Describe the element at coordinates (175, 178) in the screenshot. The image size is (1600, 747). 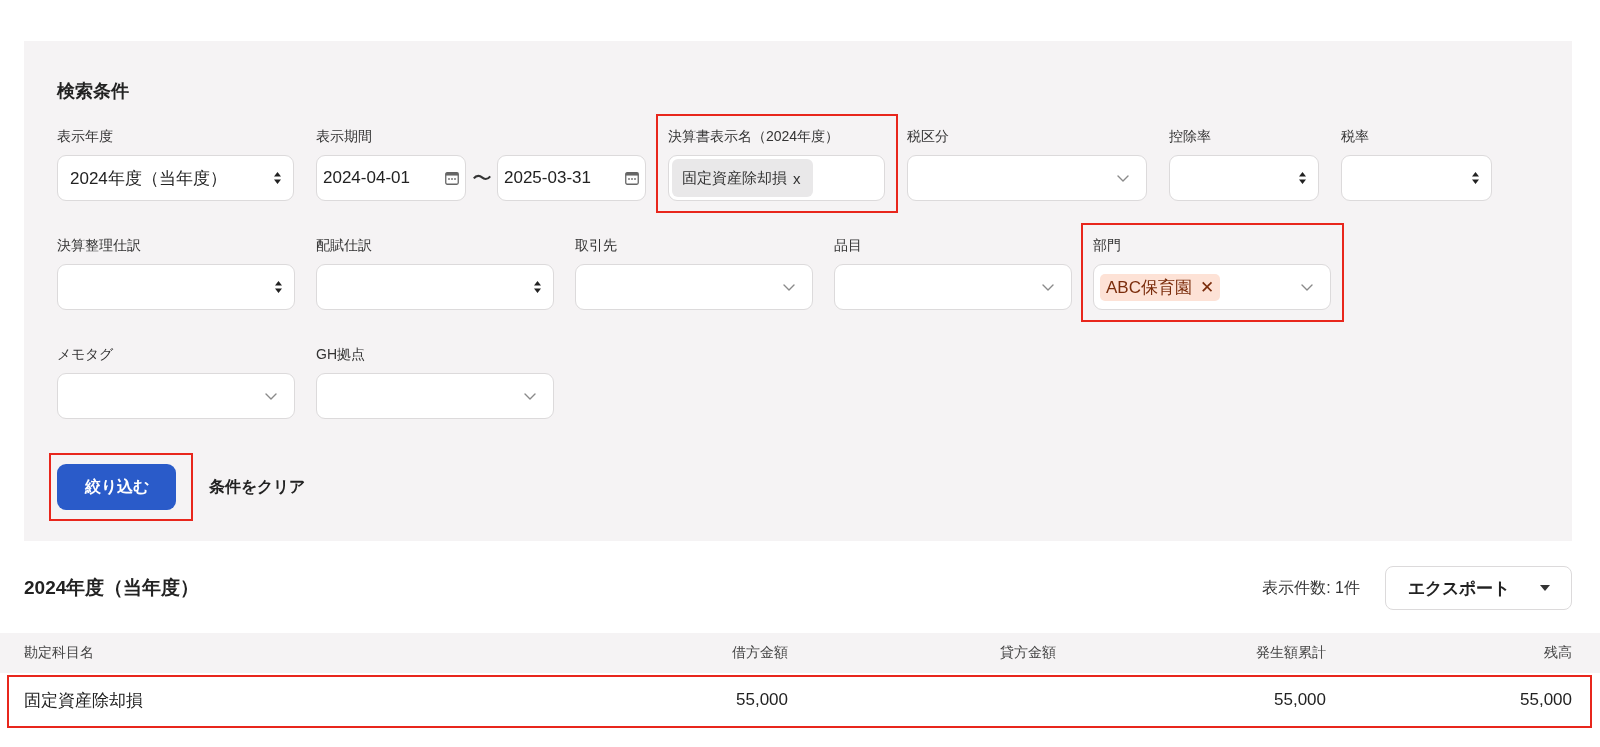
I see `select-field: 2024年度（当年度）` at that location.